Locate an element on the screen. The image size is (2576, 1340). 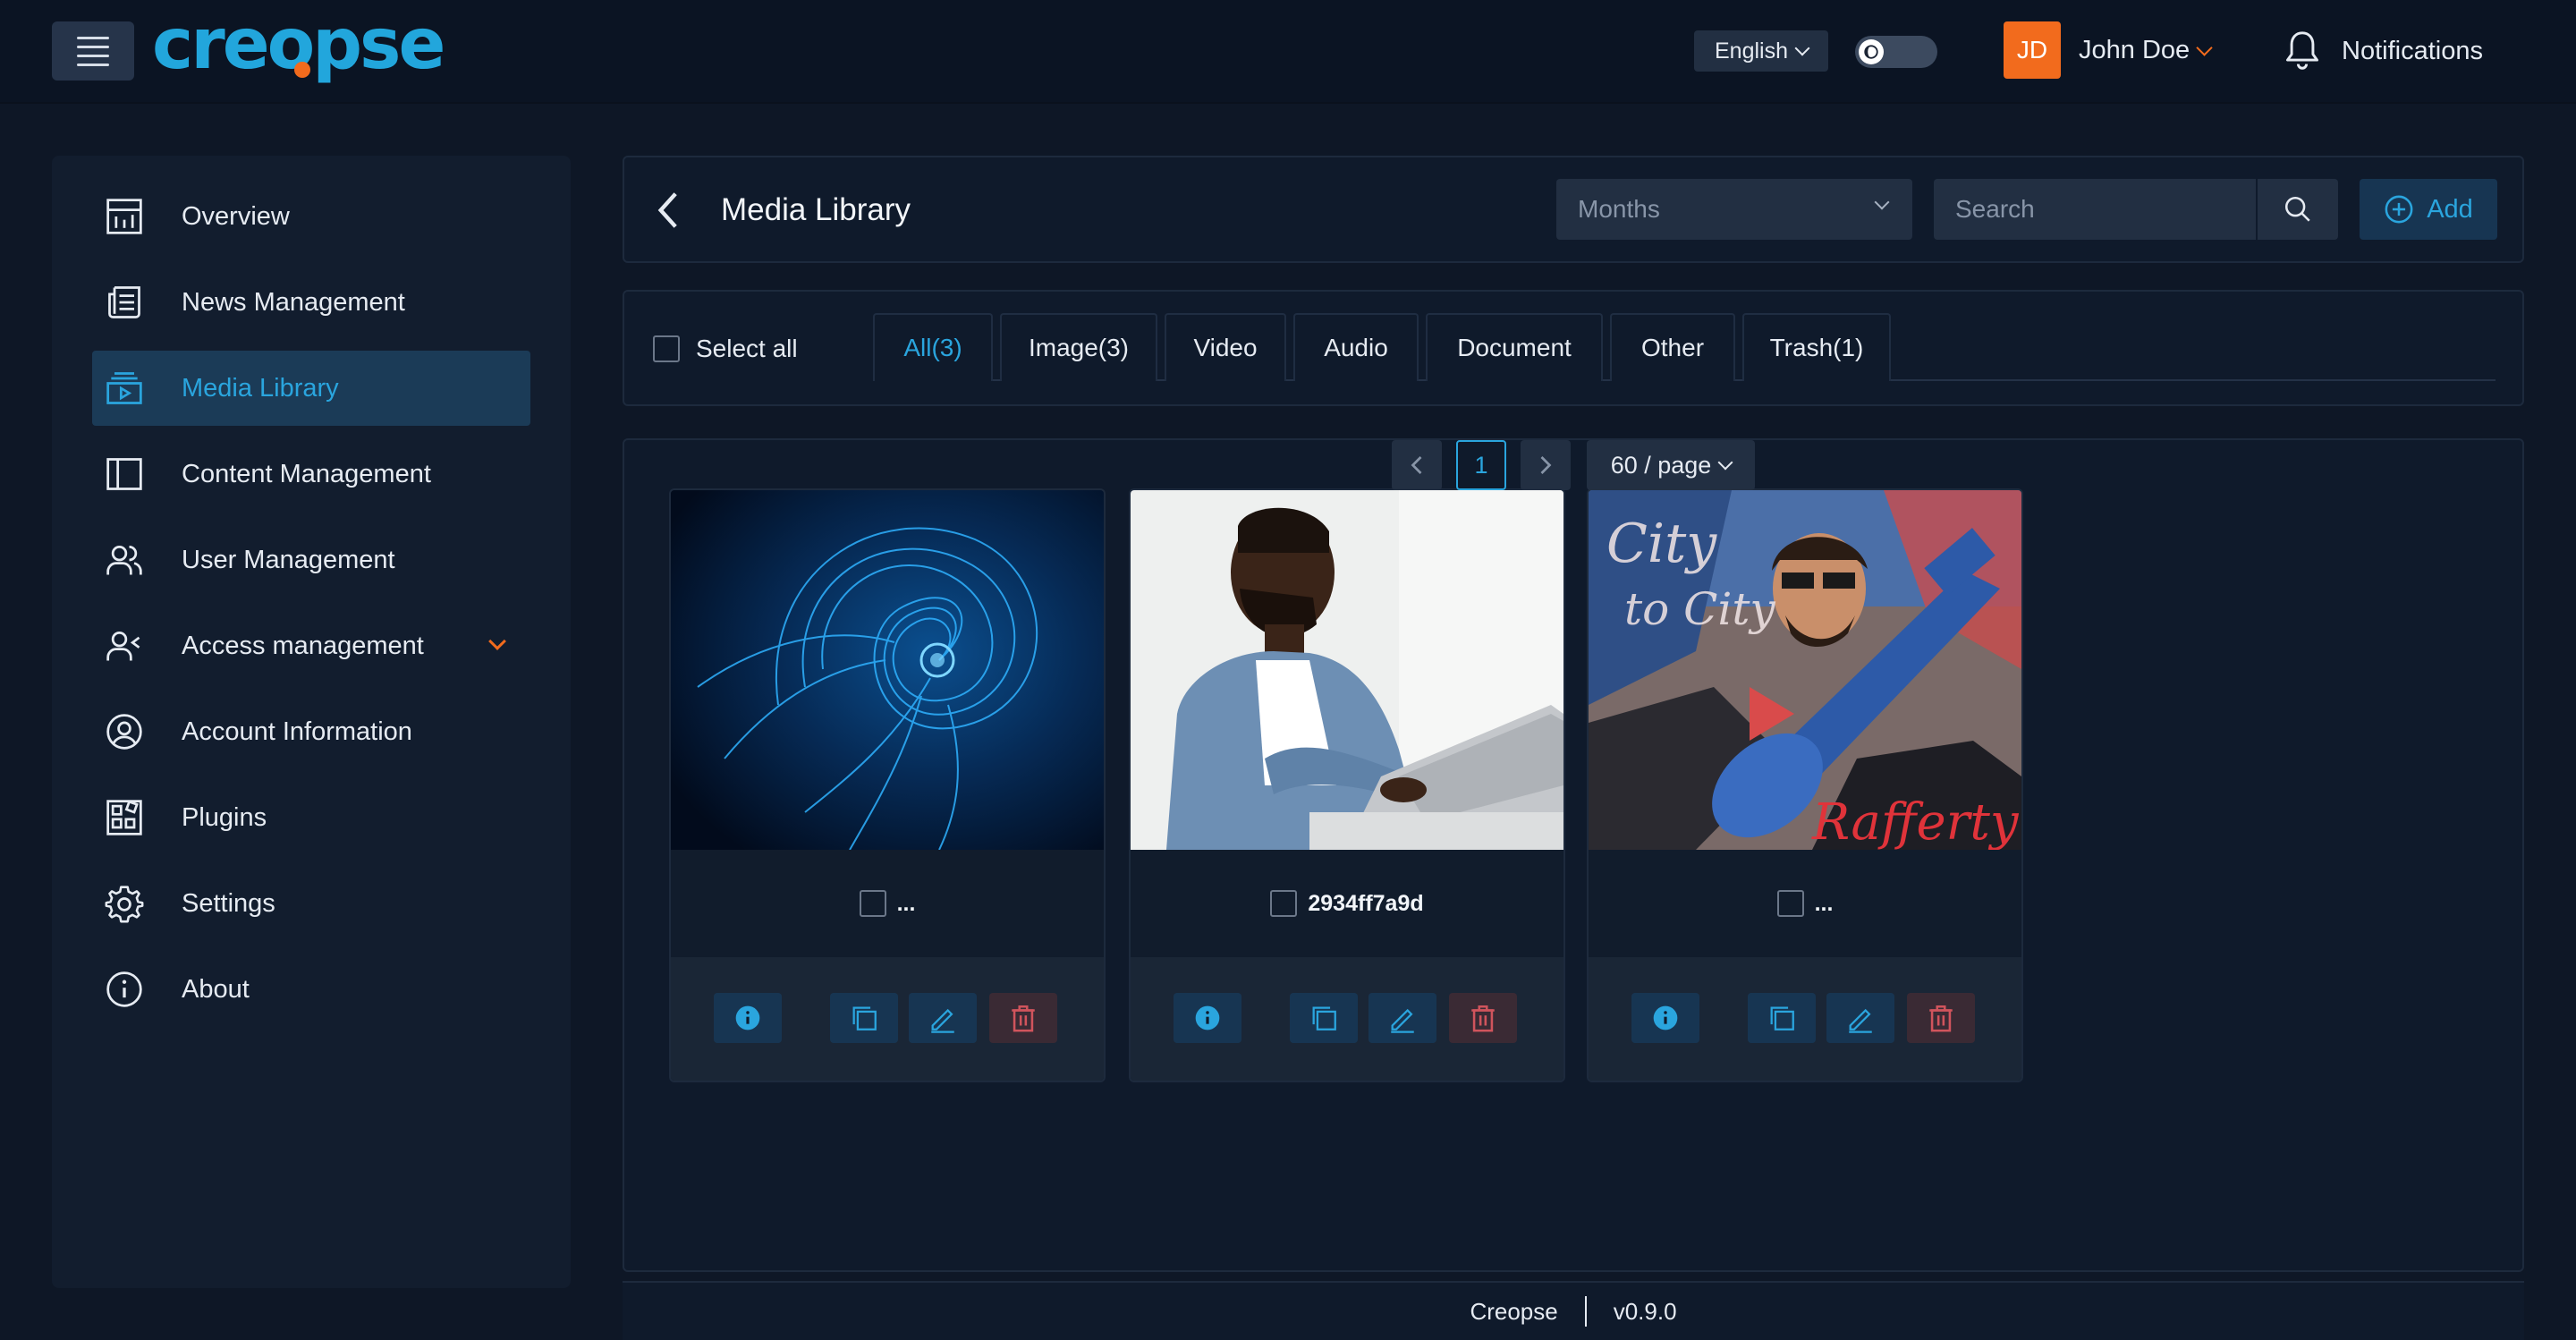
man-working-on-laptop-image is located at coordinates (1347, 670).